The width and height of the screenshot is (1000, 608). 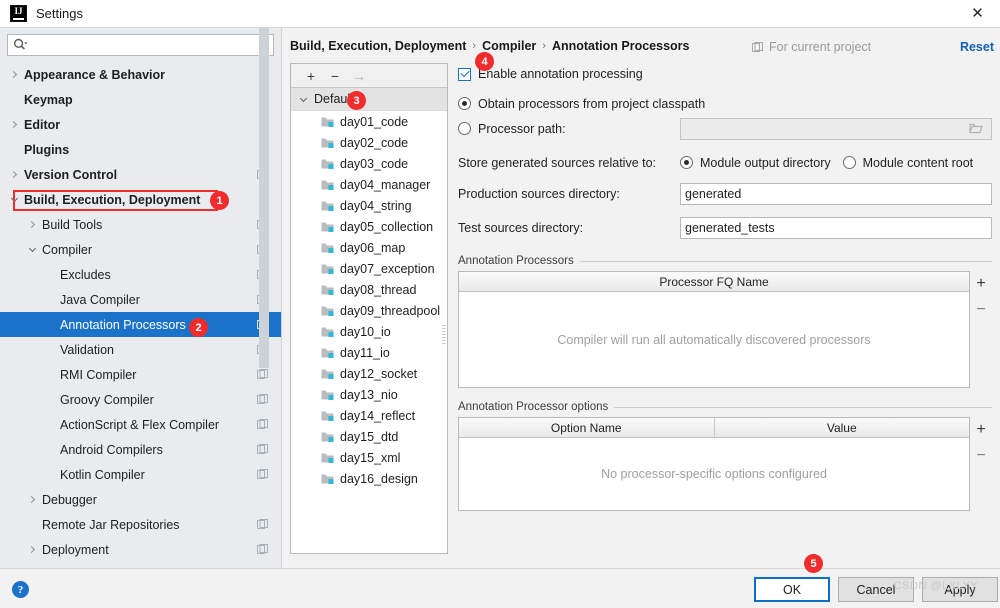 What do you see at coordinates (140, 74) in the screenshot?
I see `sidebar-item-appearance-and-behavior: Appearance & Behavior` at bounding box center [140, 74].